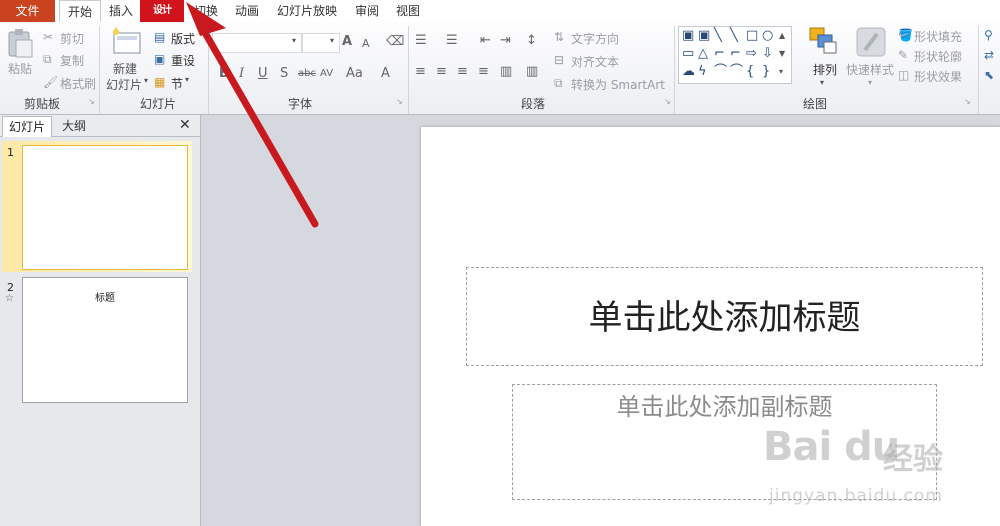  What do you see at coordinates (913, 459) in the screenshot?
I see `watermark-cn: 经验` at bounding box center [913, 459].